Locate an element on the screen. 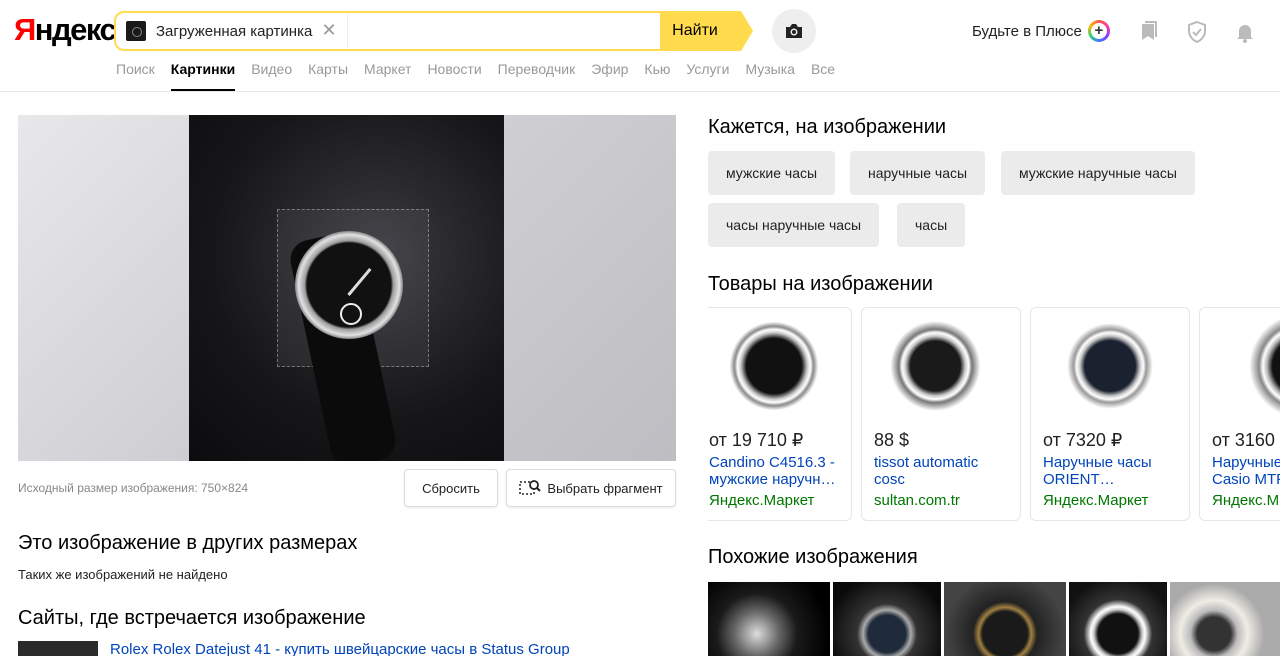  yandex-logo: Яндекс is located at coordinates (65, 30).